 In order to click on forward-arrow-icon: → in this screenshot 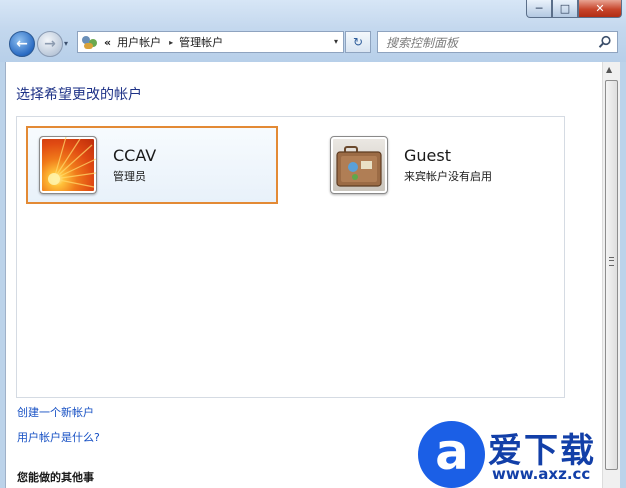, I will do `click(50, 44)`.